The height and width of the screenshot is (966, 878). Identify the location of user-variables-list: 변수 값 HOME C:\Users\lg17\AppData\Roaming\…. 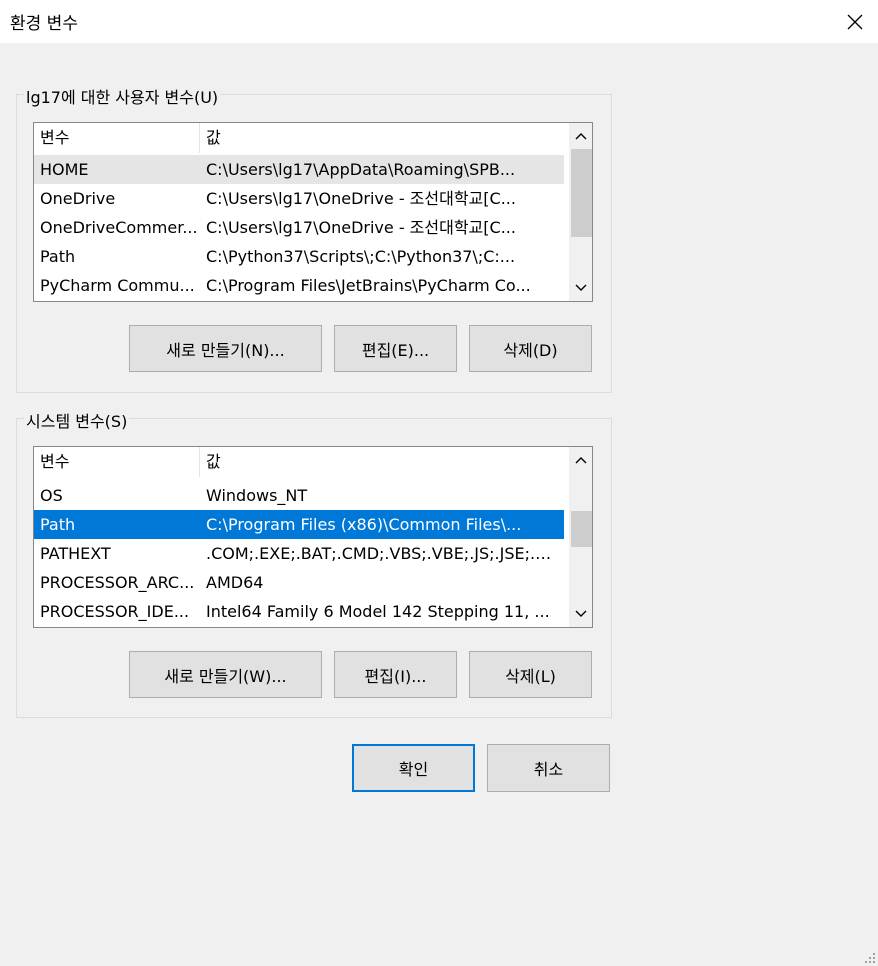
(313, 212).